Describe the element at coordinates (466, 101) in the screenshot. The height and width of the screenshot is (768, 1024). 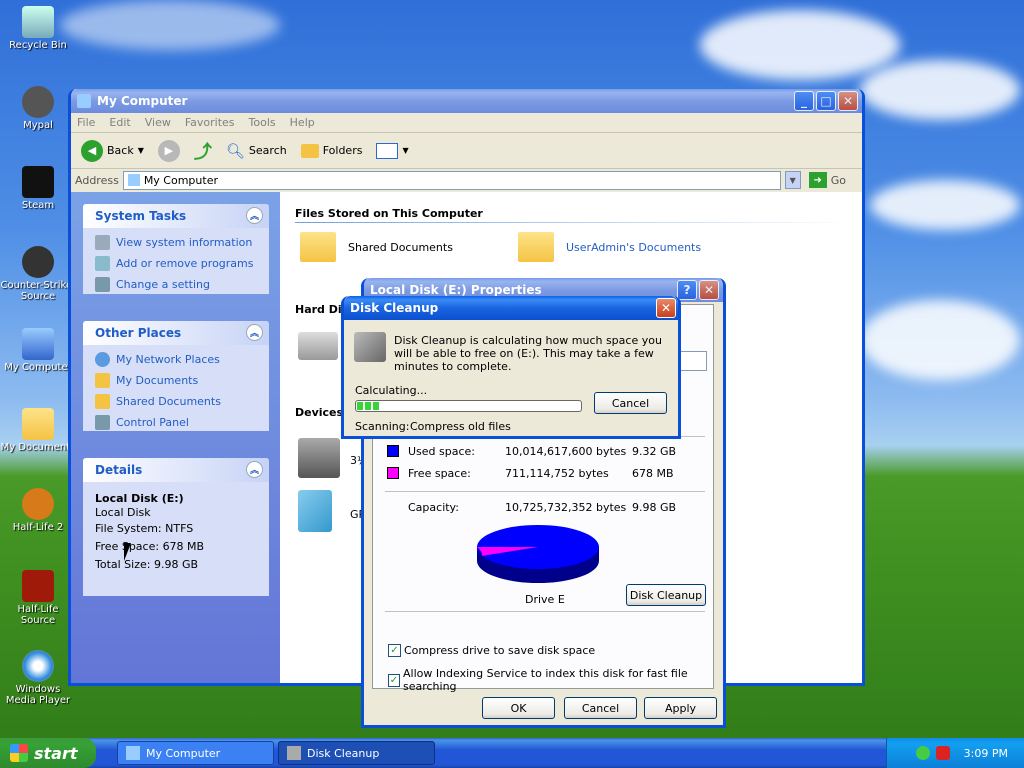
I see `explorer-titlebar: My Computer _ □ ✕` at that location.